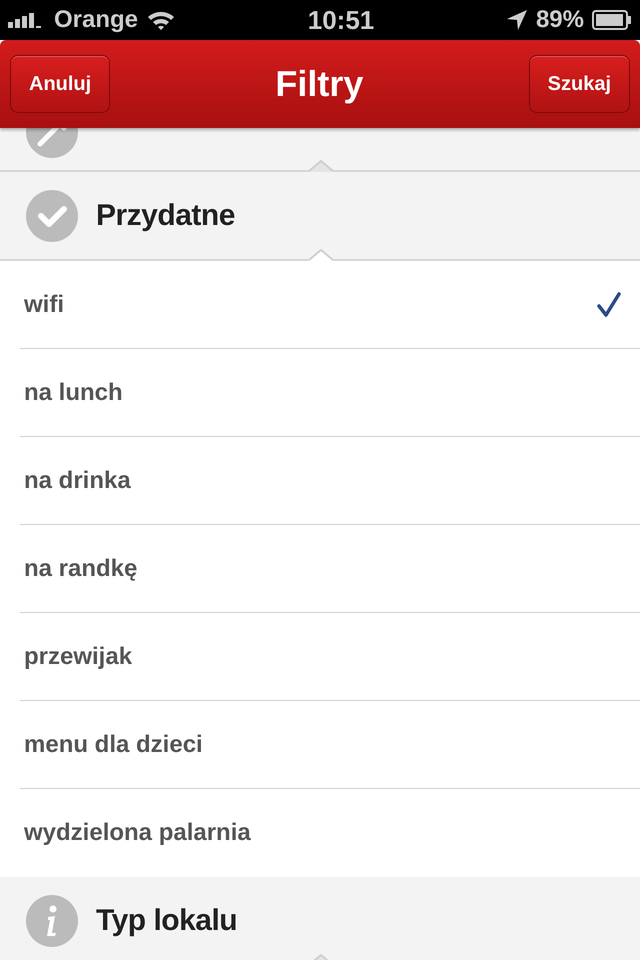 This screenshot has height=960, width=640. Describe the element at coordinates (137, 833) in the screenshot. I see `option-label: wydzielona palarnia` at that location.